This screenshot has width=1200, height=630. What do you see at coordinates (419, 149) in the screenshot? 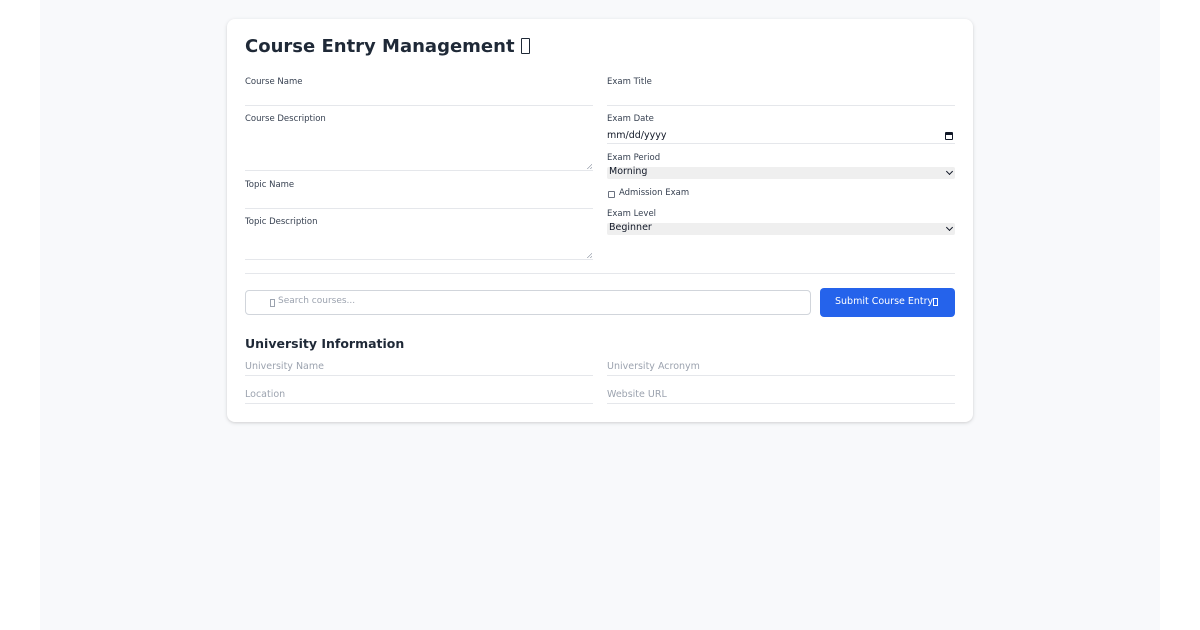
I see `course-description-textarea` at bounding box center [419, 149].